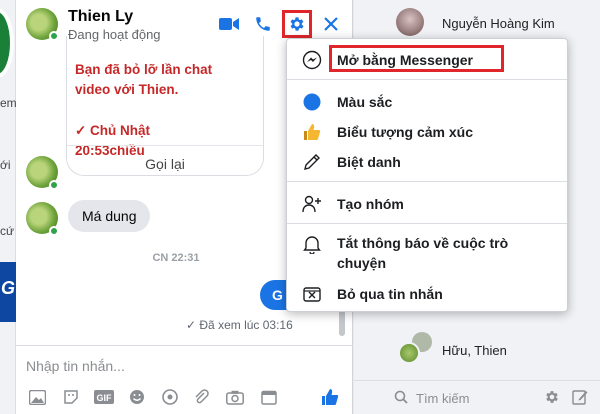  I want to click on contact-name: Thien Ly, so click(100, 17).